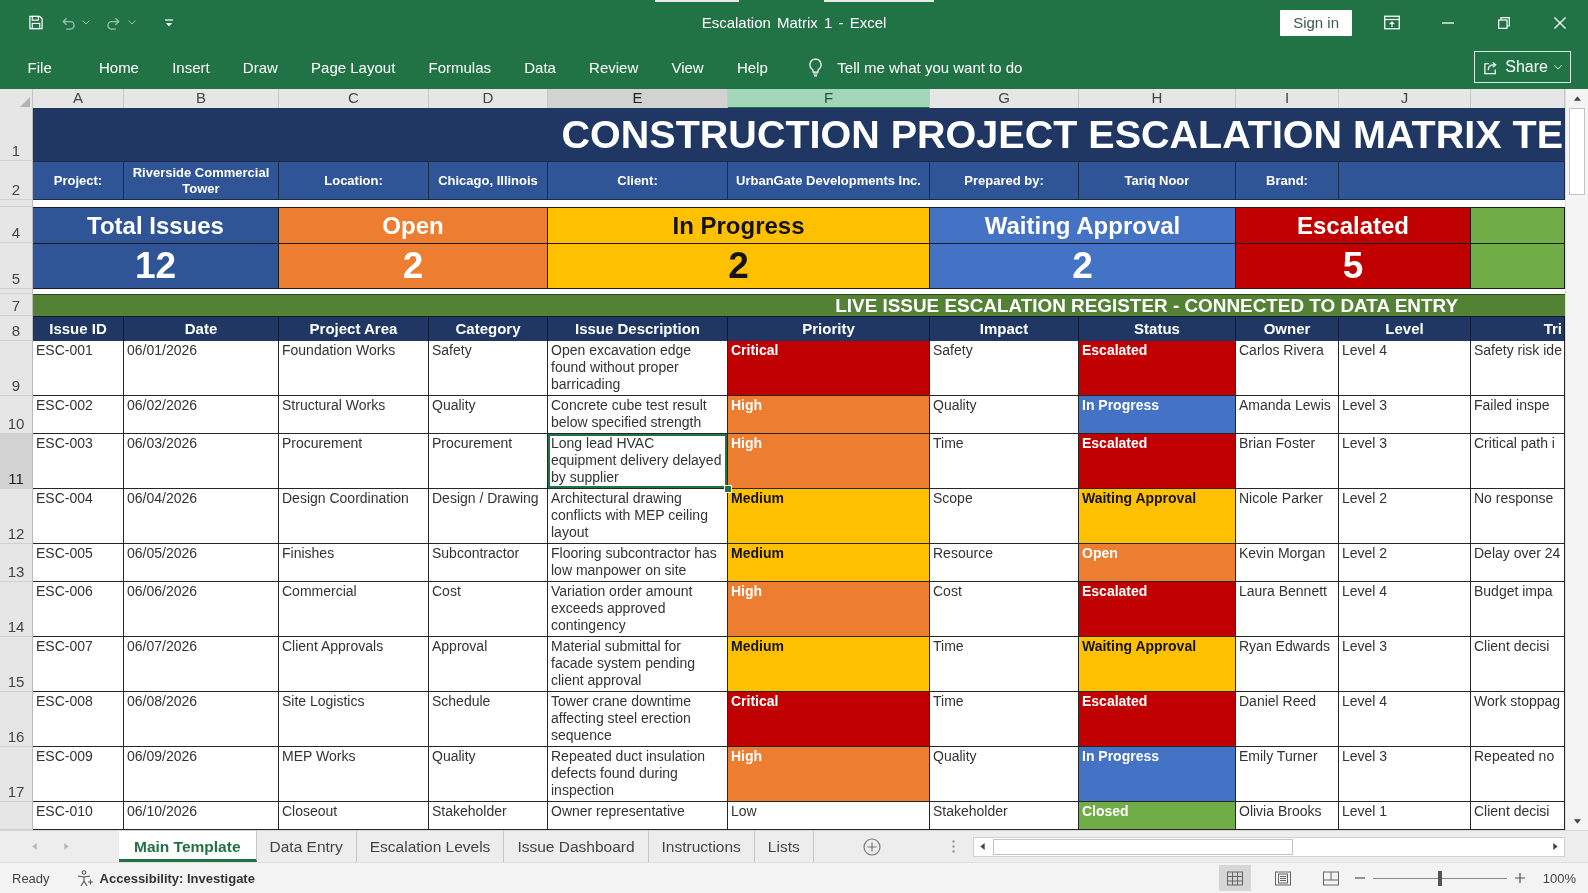 The height and width of the screenshot is (893, 1588). Describe the element at coordinates (1559, 878) in the screenshot. I see `zoom-level-text: 100%` at that location.